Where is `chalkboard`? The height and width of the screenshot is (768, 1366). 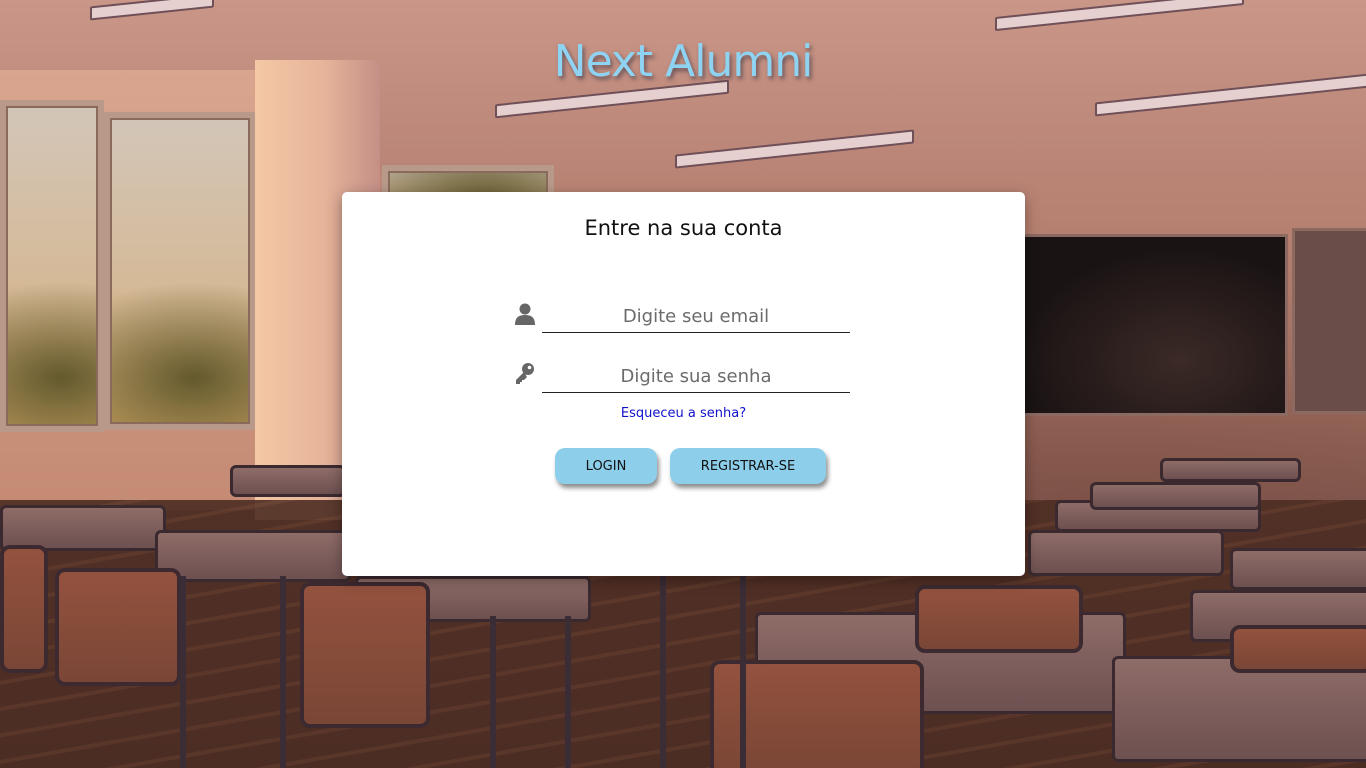 chalkboard is located at coordinates (1153, 325).